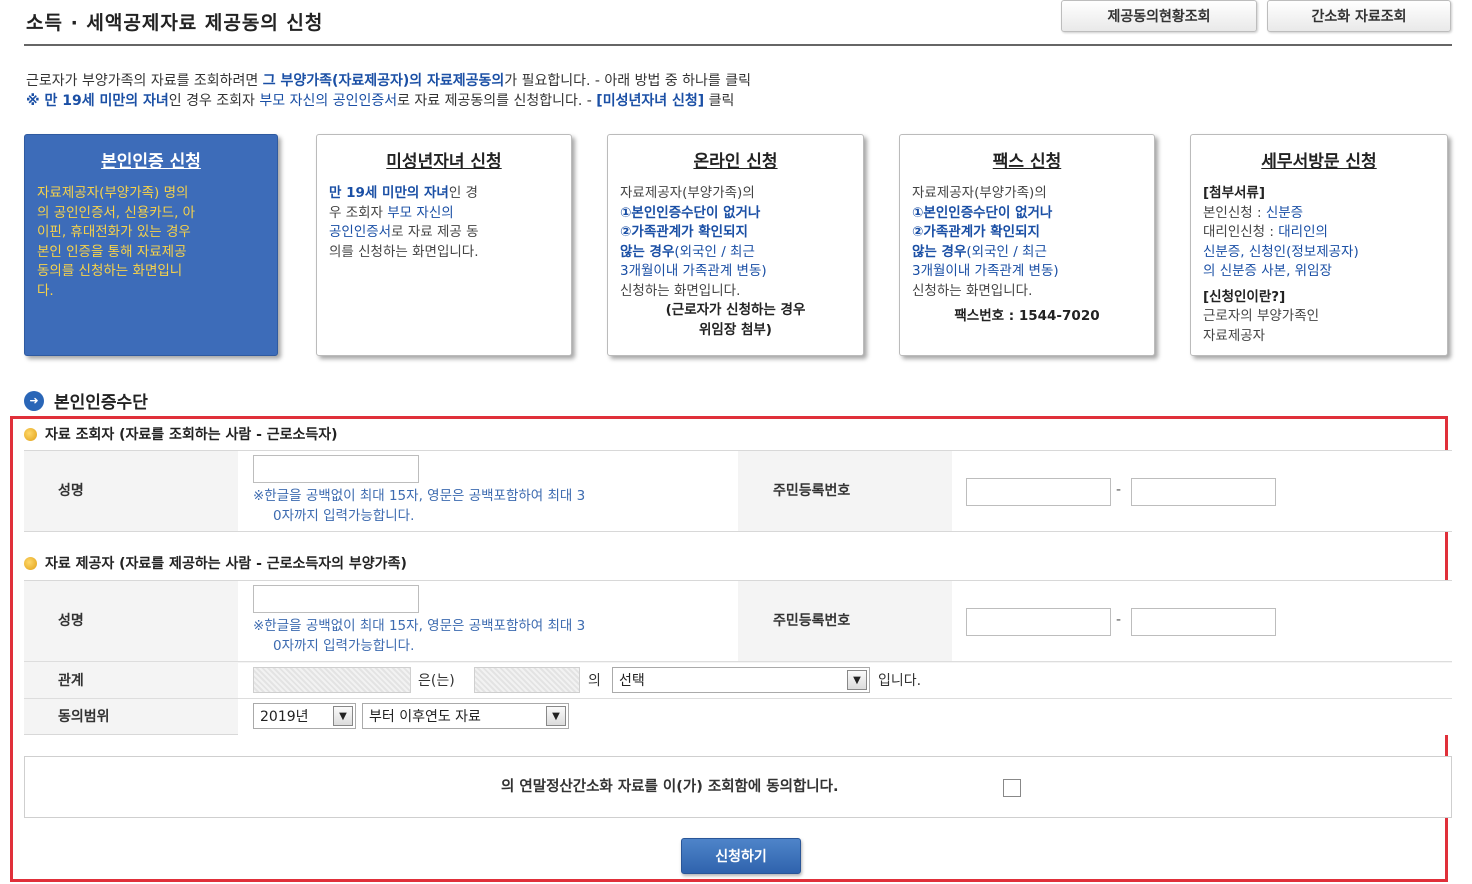 Image resolution: width=1472 pixels, height=884 pixels. I want to click on relation-viewer-field, so click(332, 680).